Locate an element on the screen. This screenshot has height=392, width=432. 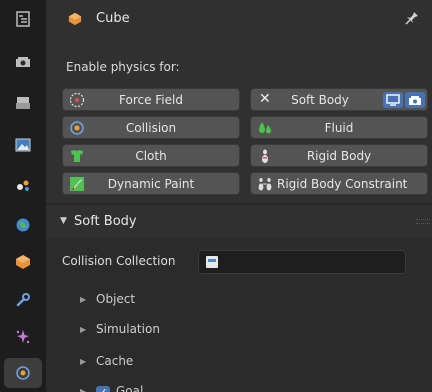
rigid-body-constraint-button: Rigid Body Constraint is located at coordinates (339, 183).